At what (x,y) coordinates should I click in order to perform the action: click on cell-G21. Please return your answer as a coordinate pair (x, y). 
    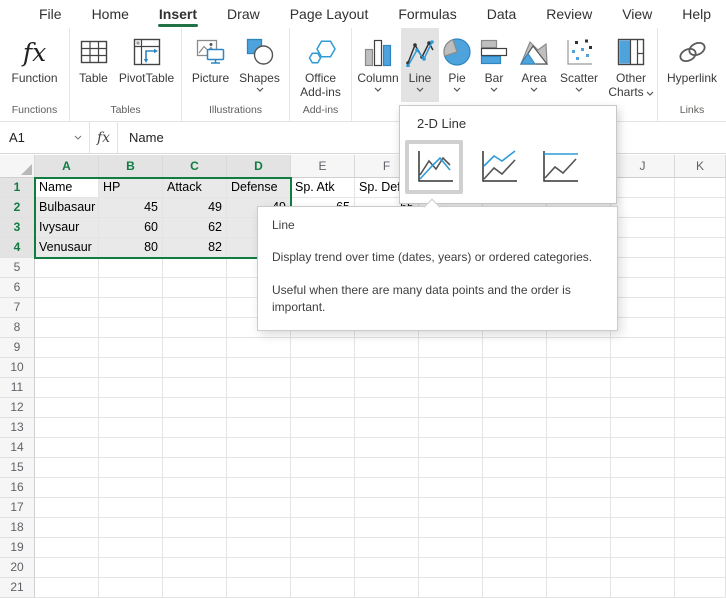
    Looking at the image, I should click on (451, 588).